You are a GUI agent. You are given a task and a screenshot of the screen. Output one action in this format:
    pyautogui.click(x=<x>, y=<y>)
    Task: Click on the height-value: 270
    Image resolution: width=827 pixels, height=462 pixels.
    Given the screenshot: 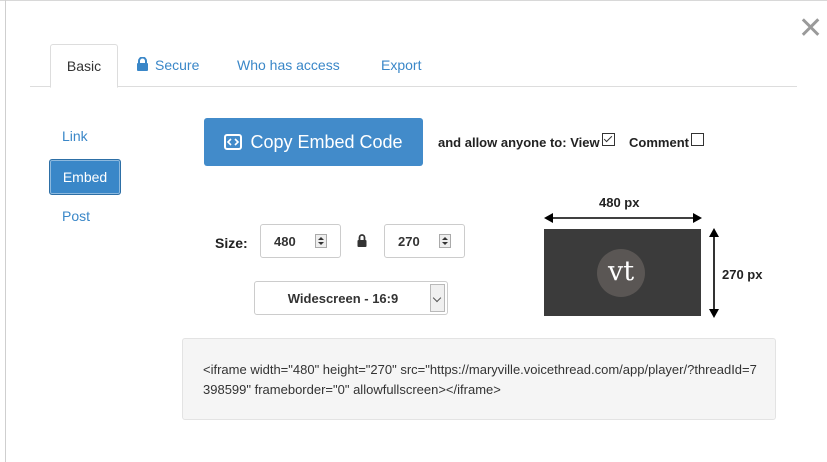 What is the action you would take?
    pyautogui.click(x=409, y=241)
    